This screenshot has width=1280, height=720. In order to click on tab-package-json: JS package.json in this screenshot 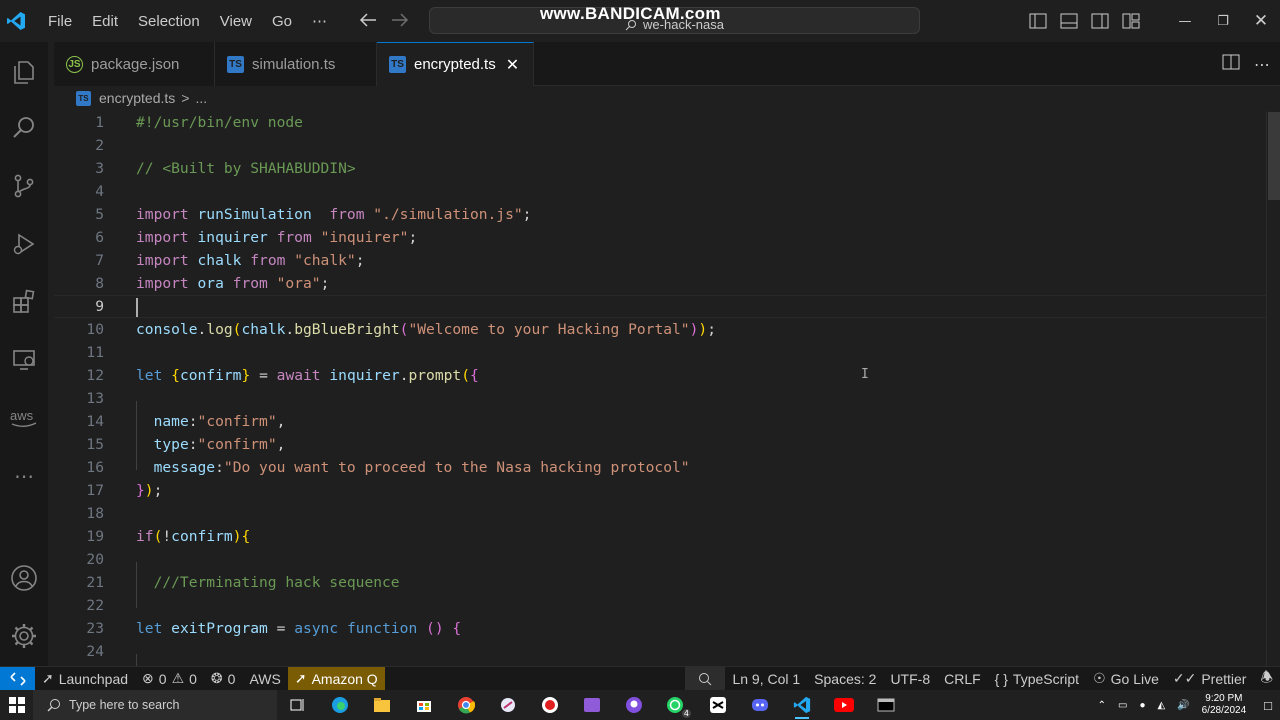, I will do `click(134, 64)`.